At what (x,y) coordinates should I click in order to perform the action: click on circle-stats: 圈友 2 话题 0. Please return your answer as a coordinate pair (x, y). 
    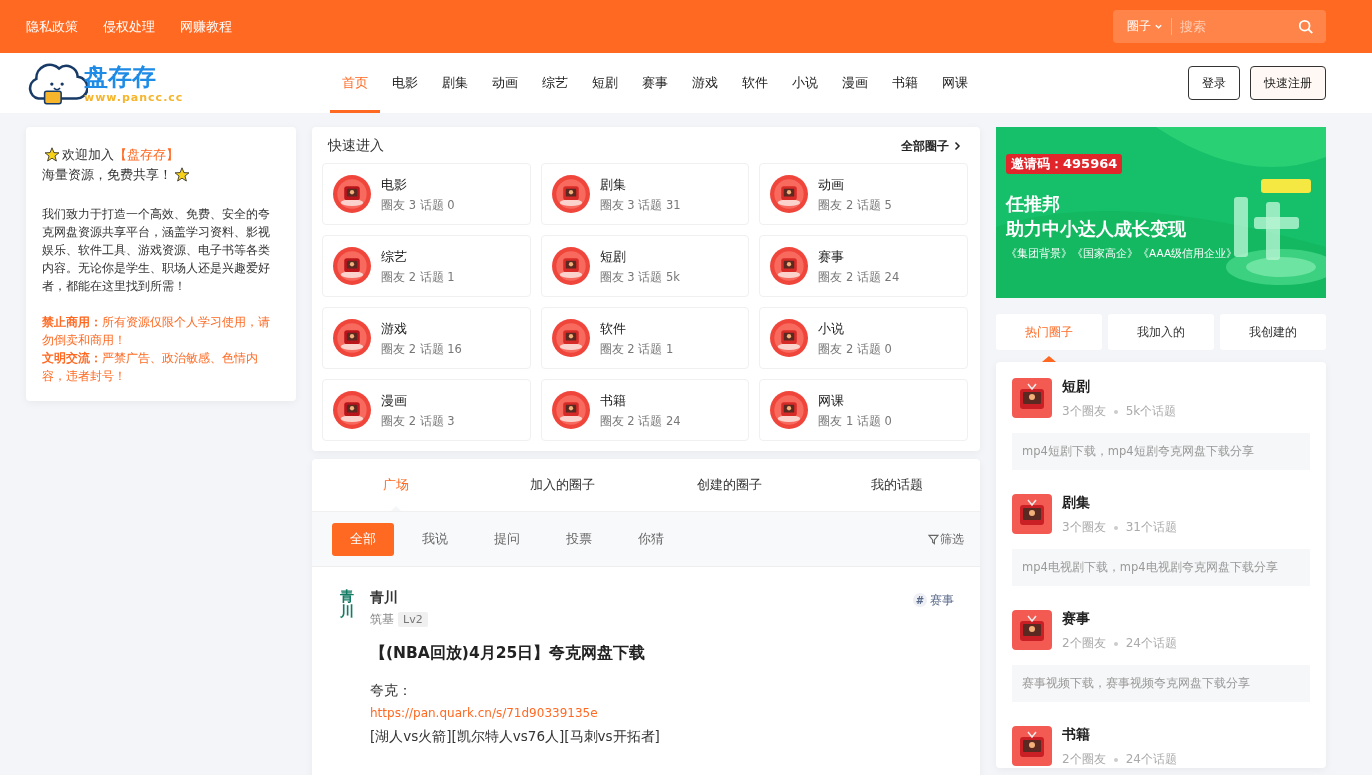
    Looking at the image, I should click on (855, 349).